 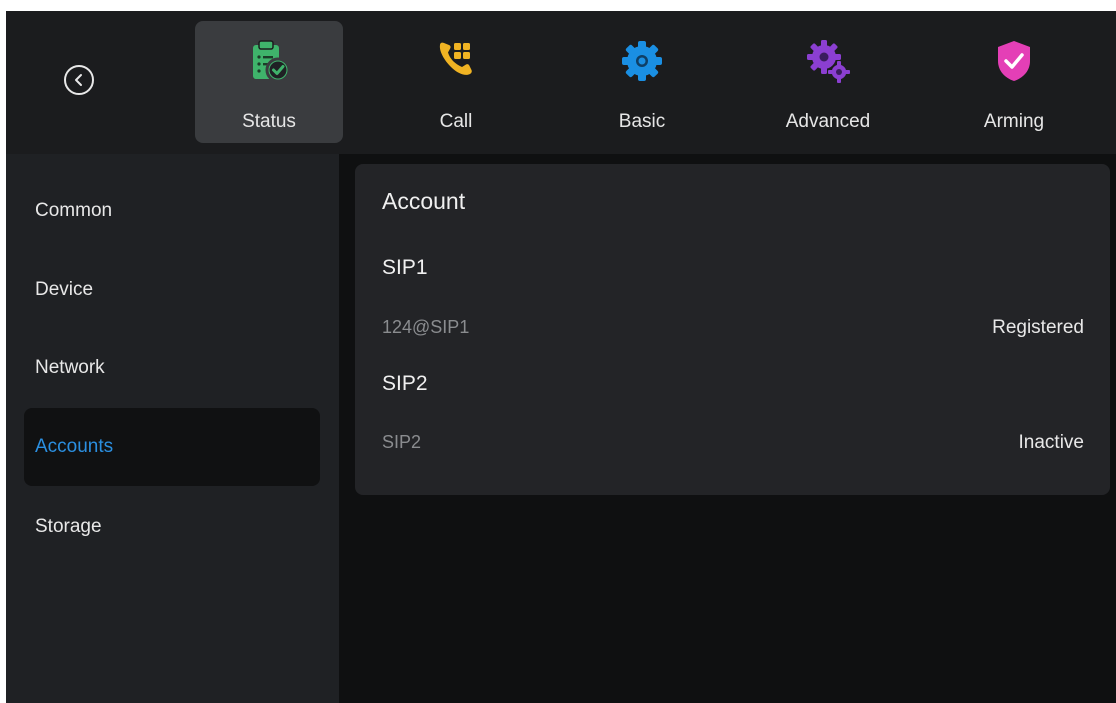 What do you see at coordinates (455, 58) in the screenshot?
I see `phone-grid-icon` at bounding box center [455, 58].